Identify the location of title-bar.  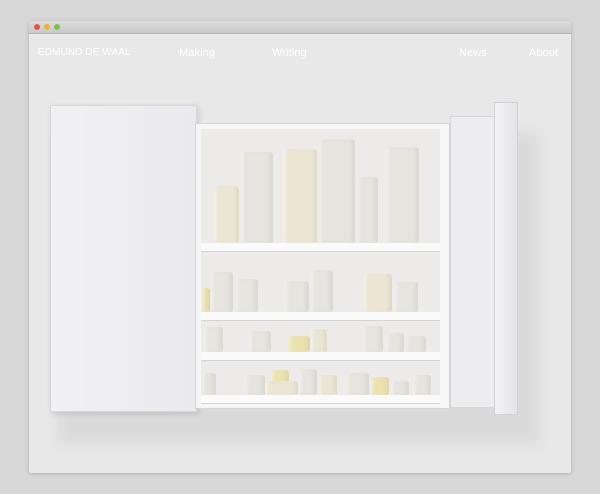
(300, 27).